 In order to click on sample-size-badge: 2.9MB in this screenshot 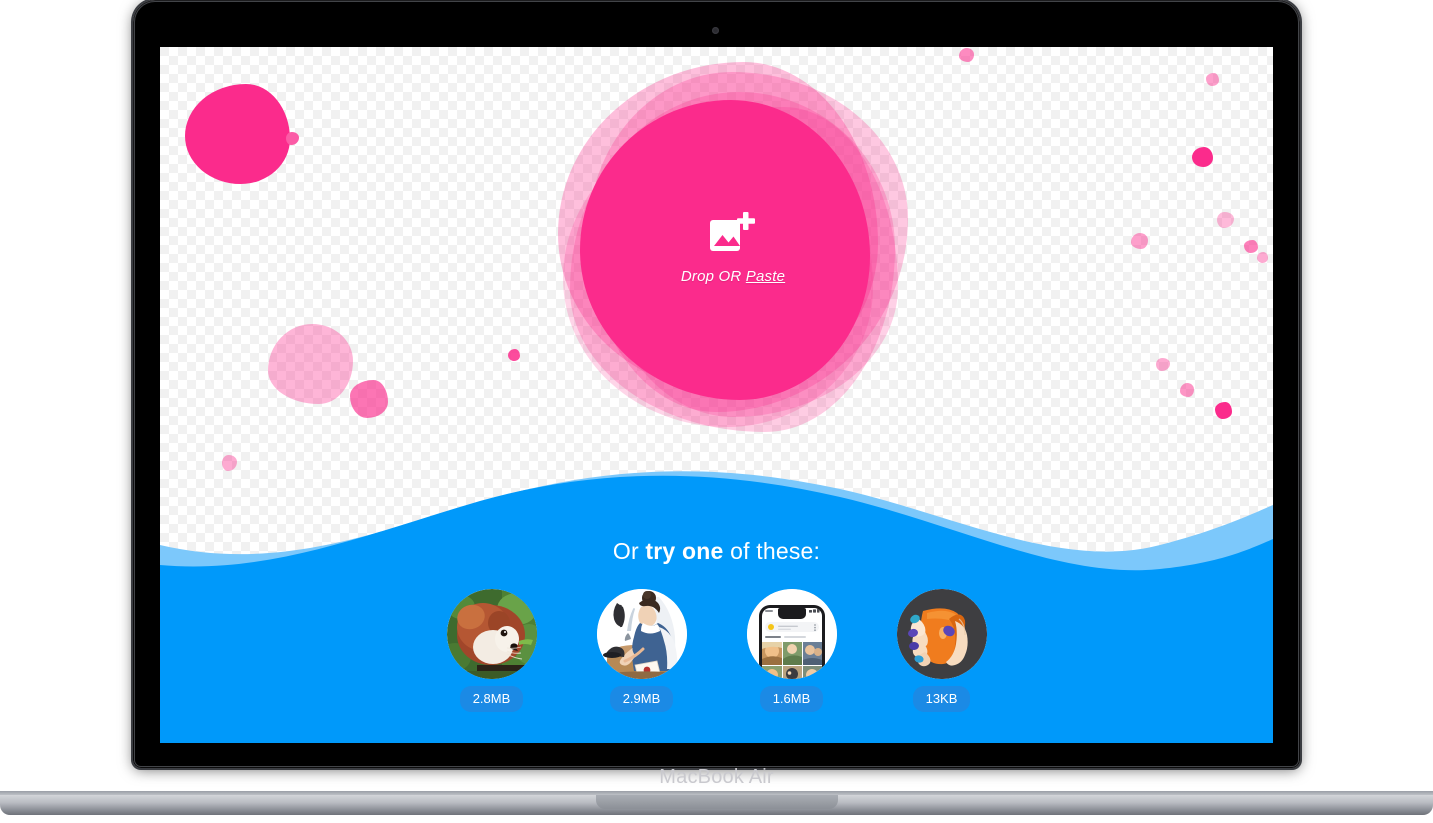, I will do `click(641, 699)`.